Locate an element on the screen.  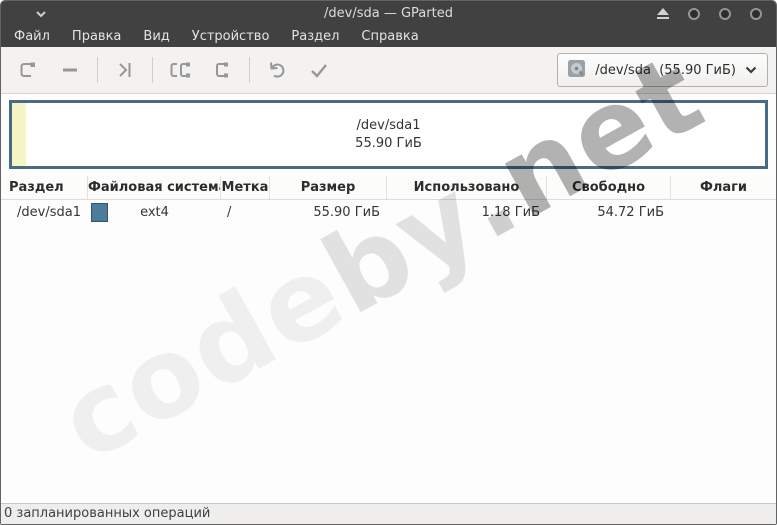
column-header-partition: Раздел is located at coordinates (44, 187).